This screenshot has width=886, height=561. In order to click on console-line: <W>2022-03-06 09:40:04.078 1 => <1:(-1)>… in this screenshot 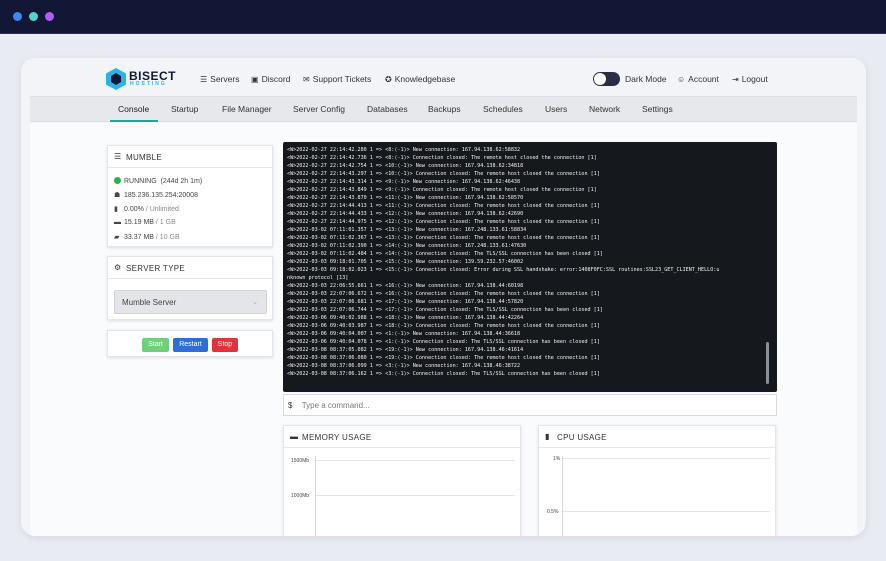, I will do `click(443, 342)`.